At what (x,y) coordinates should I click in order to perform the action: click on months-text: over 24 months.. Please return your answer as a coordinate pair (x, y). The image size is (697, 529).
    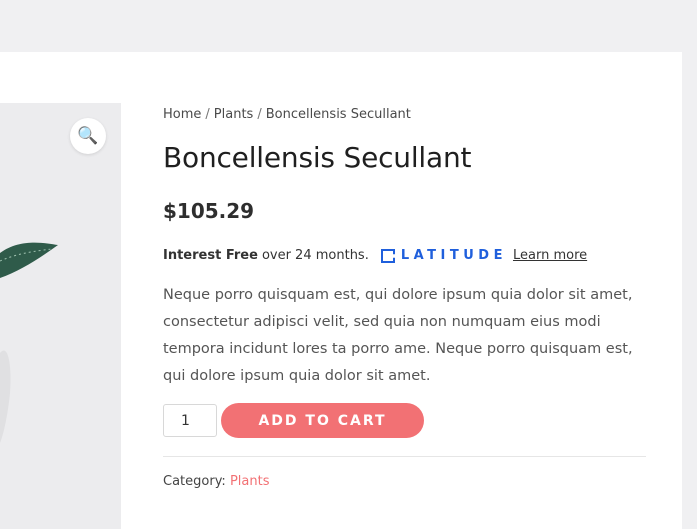
    Looking at the image, I should click on (315, 255).